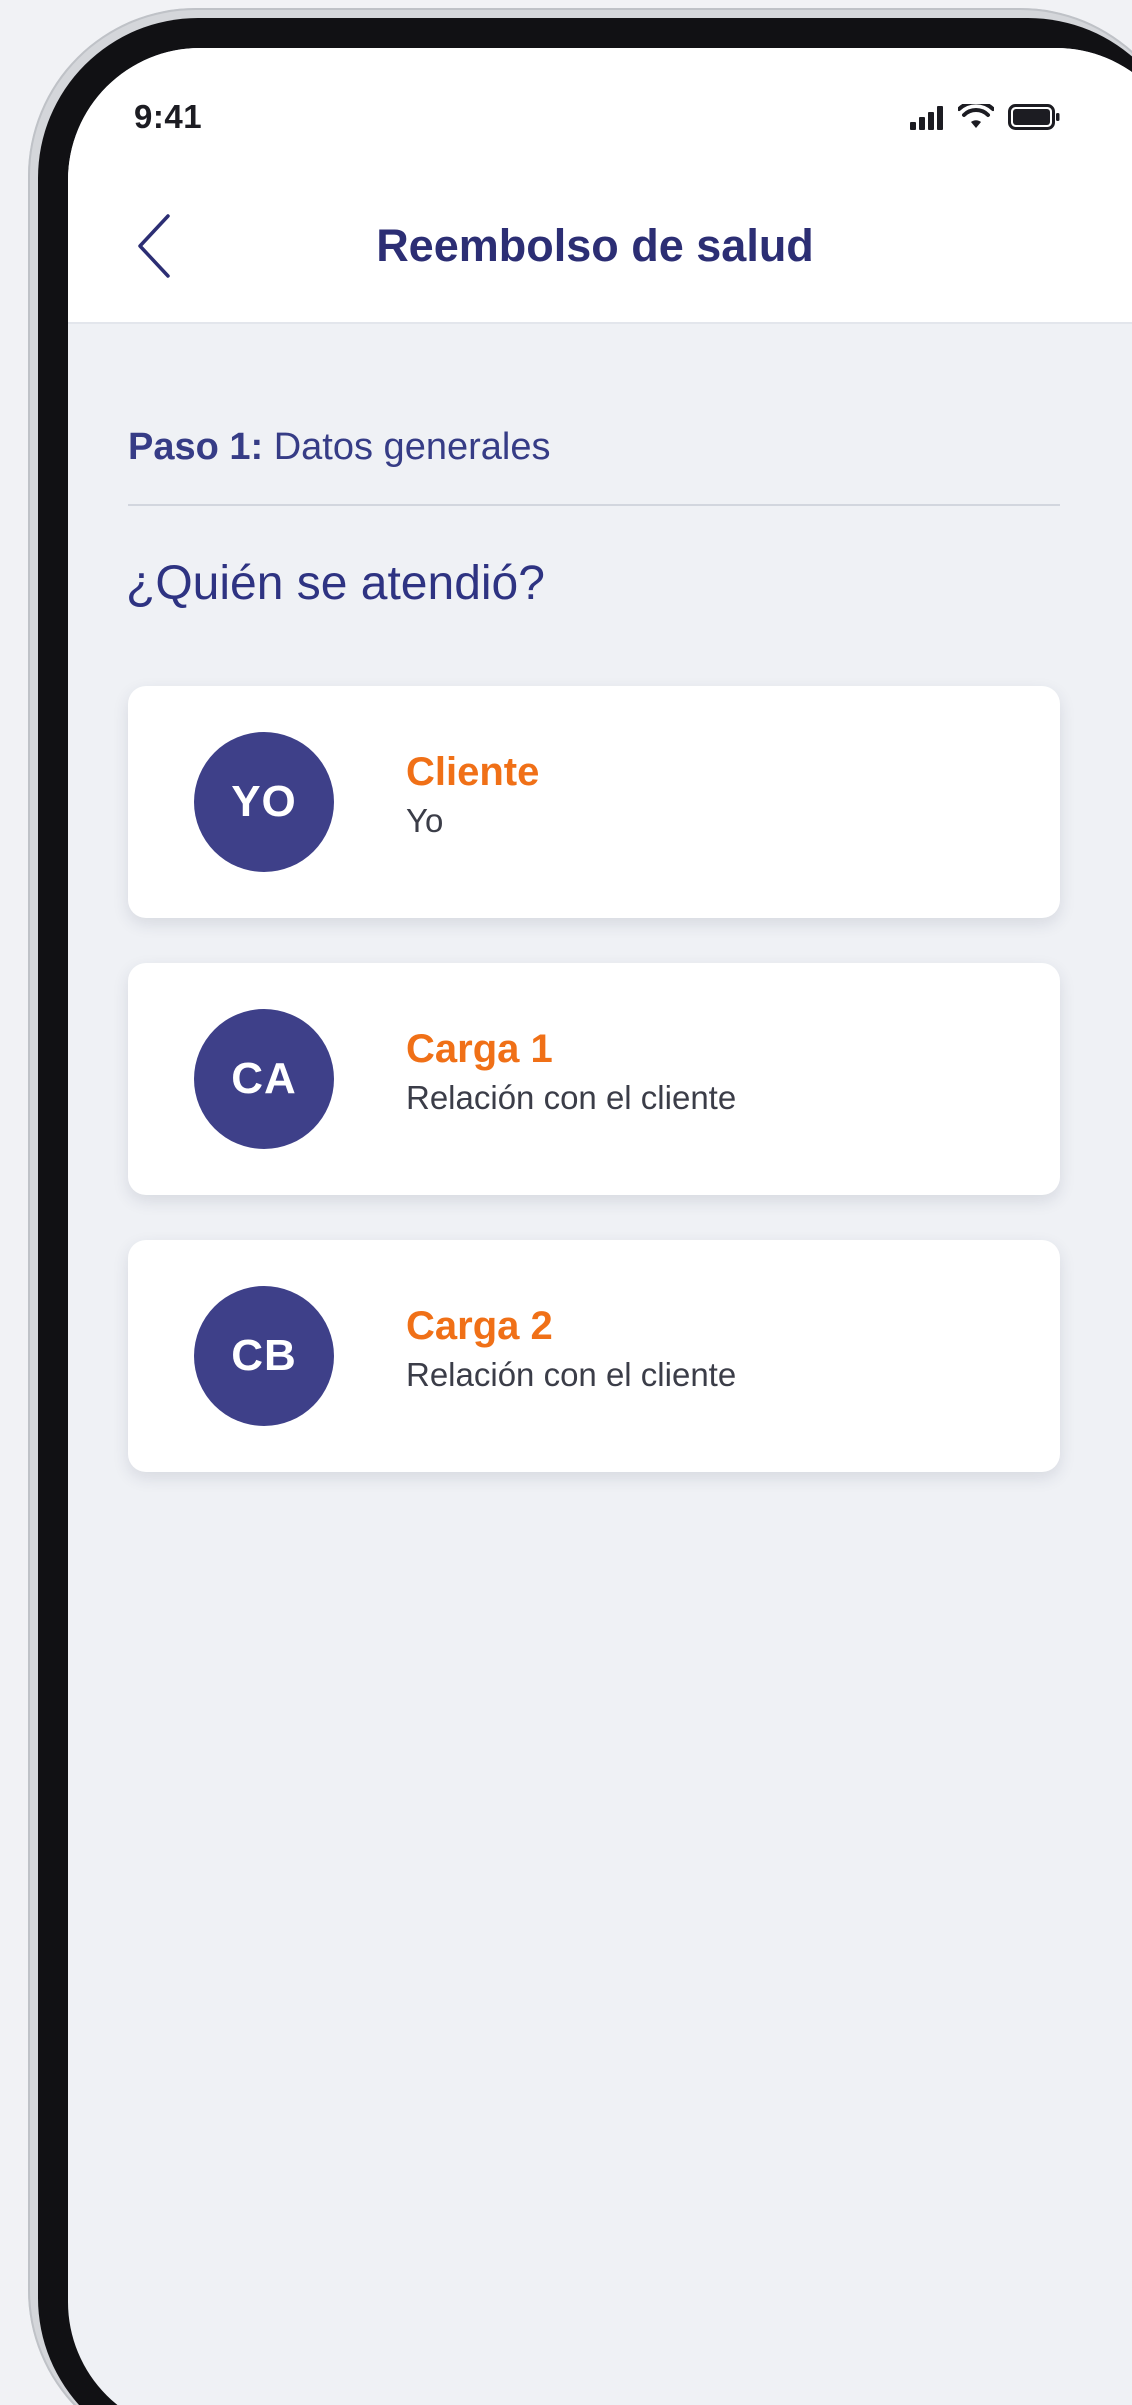  What do you see at coordinates (927, 120) in the screenshot?
I see `signal-icon` at bounding box center [927, 120].